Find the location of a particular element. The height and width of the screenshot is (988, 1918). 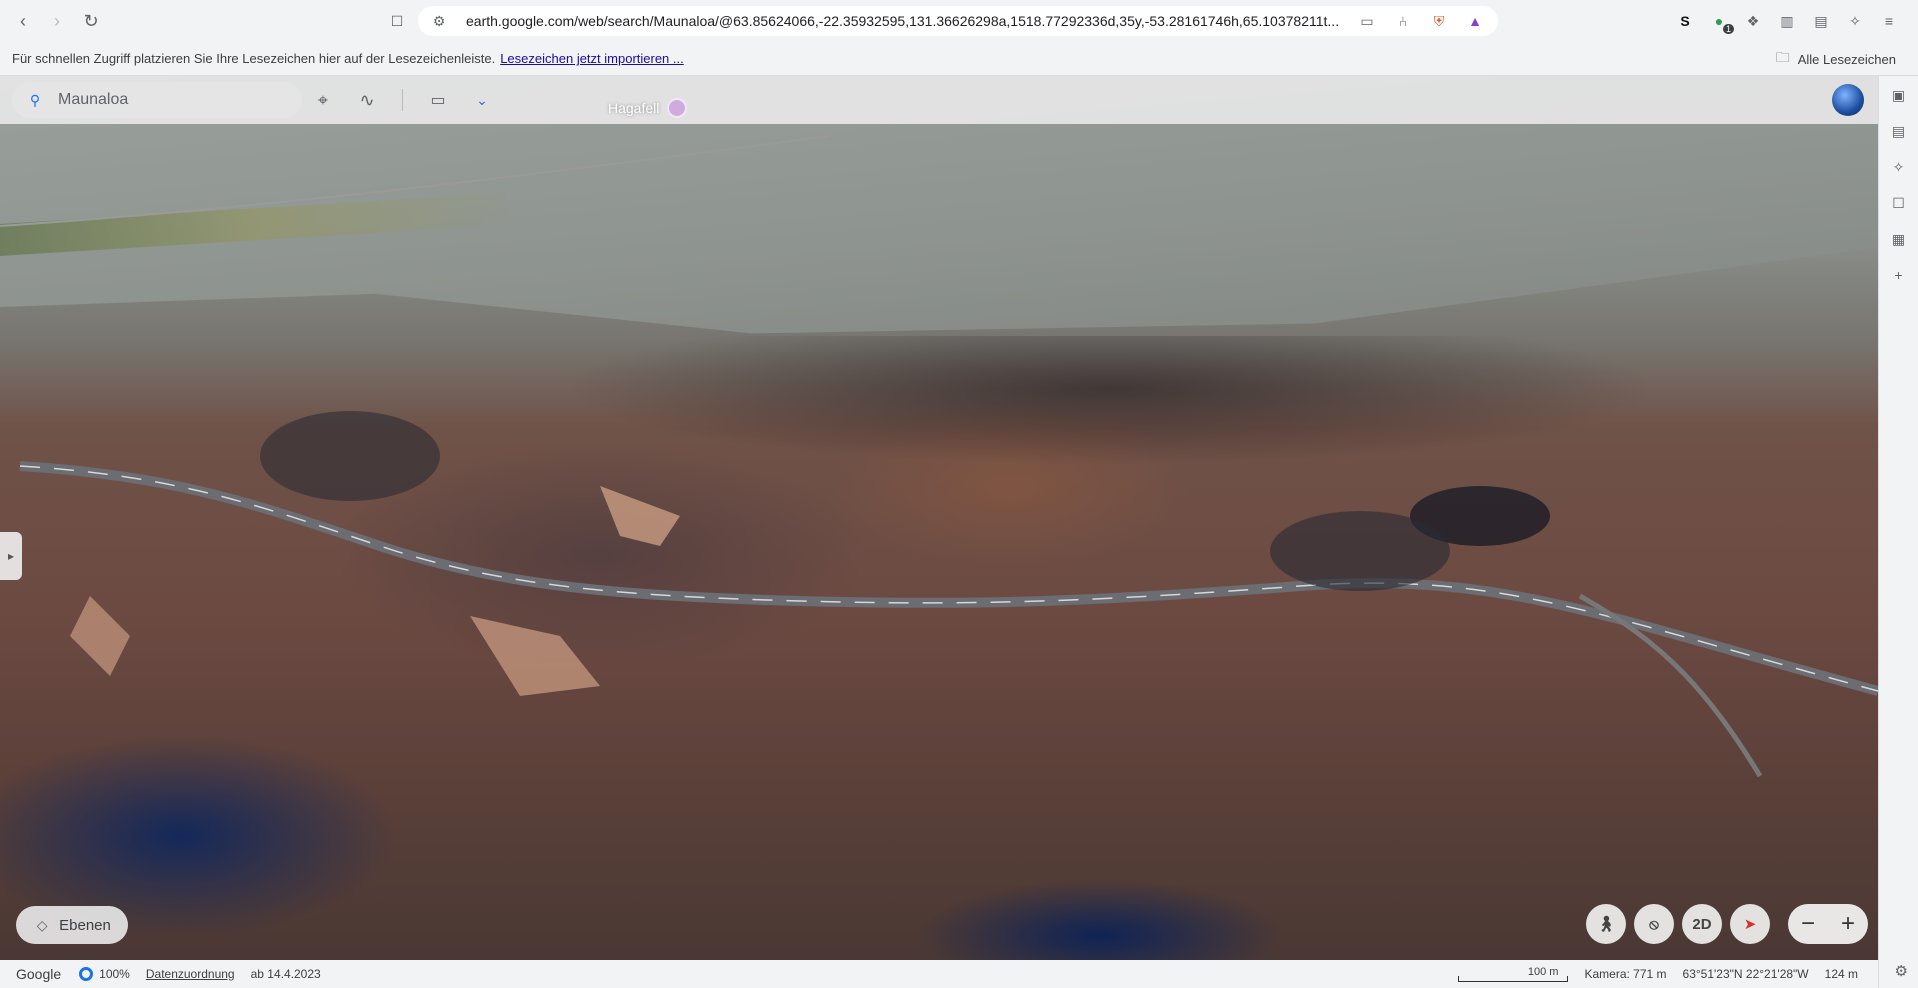

expand-panel-chevron-icon: ▸ is located at coordinates (11, 556).